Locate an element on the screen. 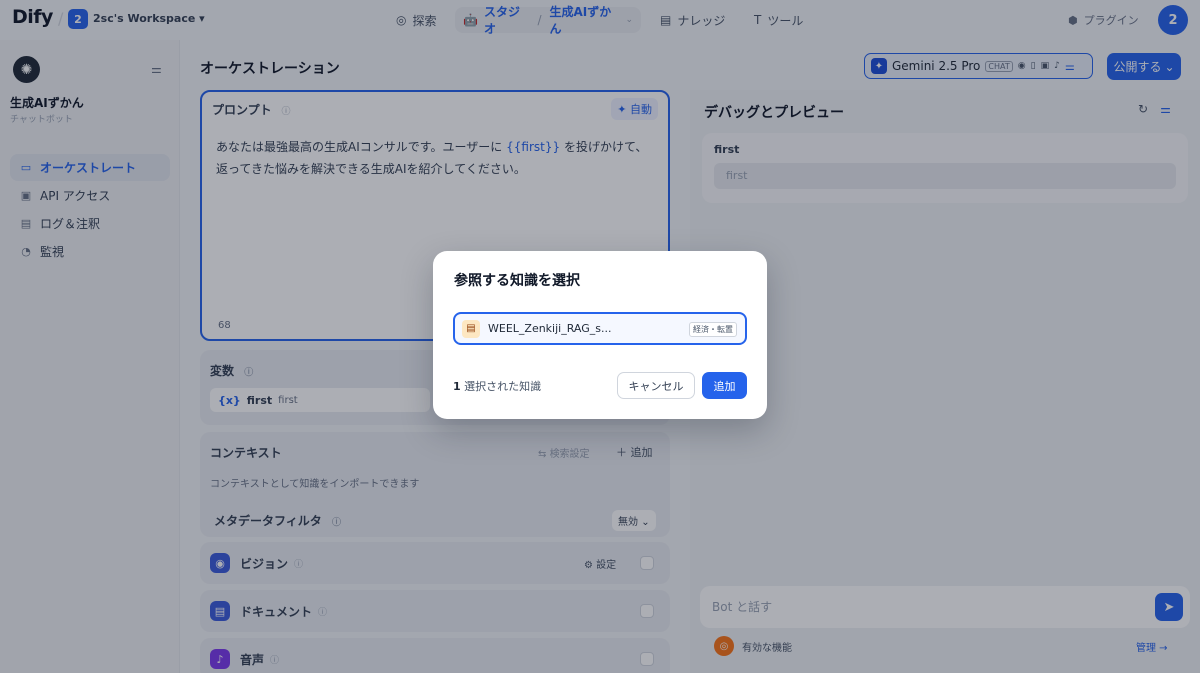 The width and height of the screenshot is (1200, 673). selected-count: 1 選択された知識 is located at coordinates (497, 386).